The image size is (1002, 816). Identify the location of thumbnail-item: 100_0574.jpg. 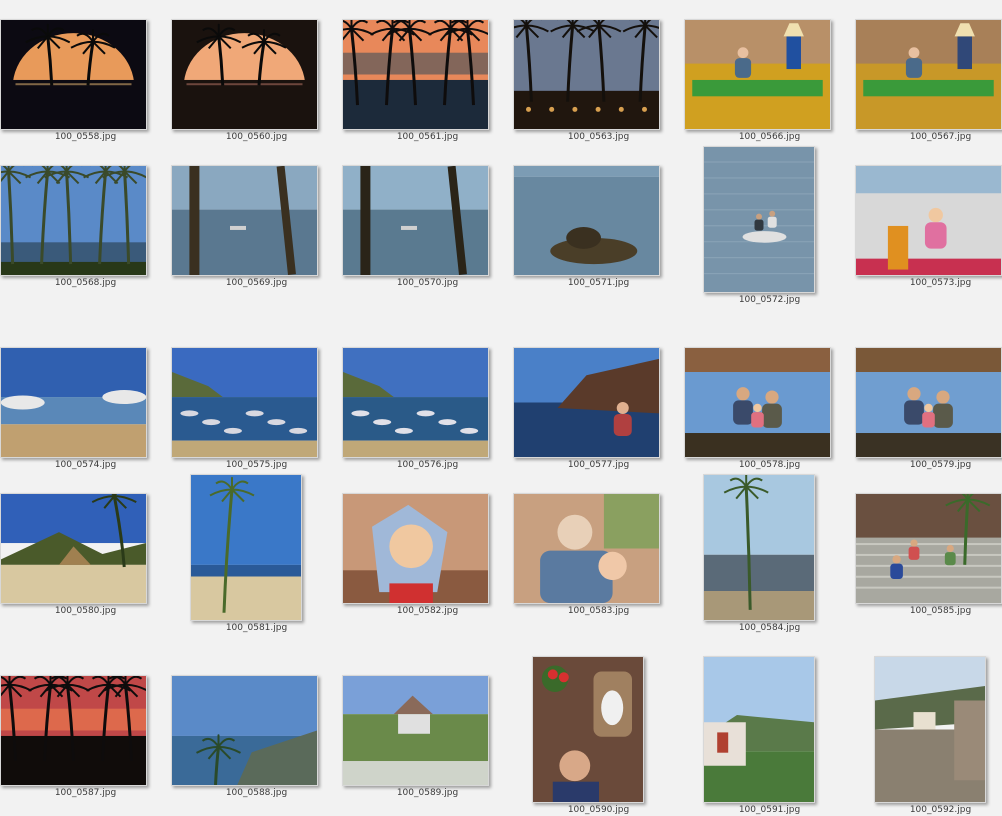
(85, 410).